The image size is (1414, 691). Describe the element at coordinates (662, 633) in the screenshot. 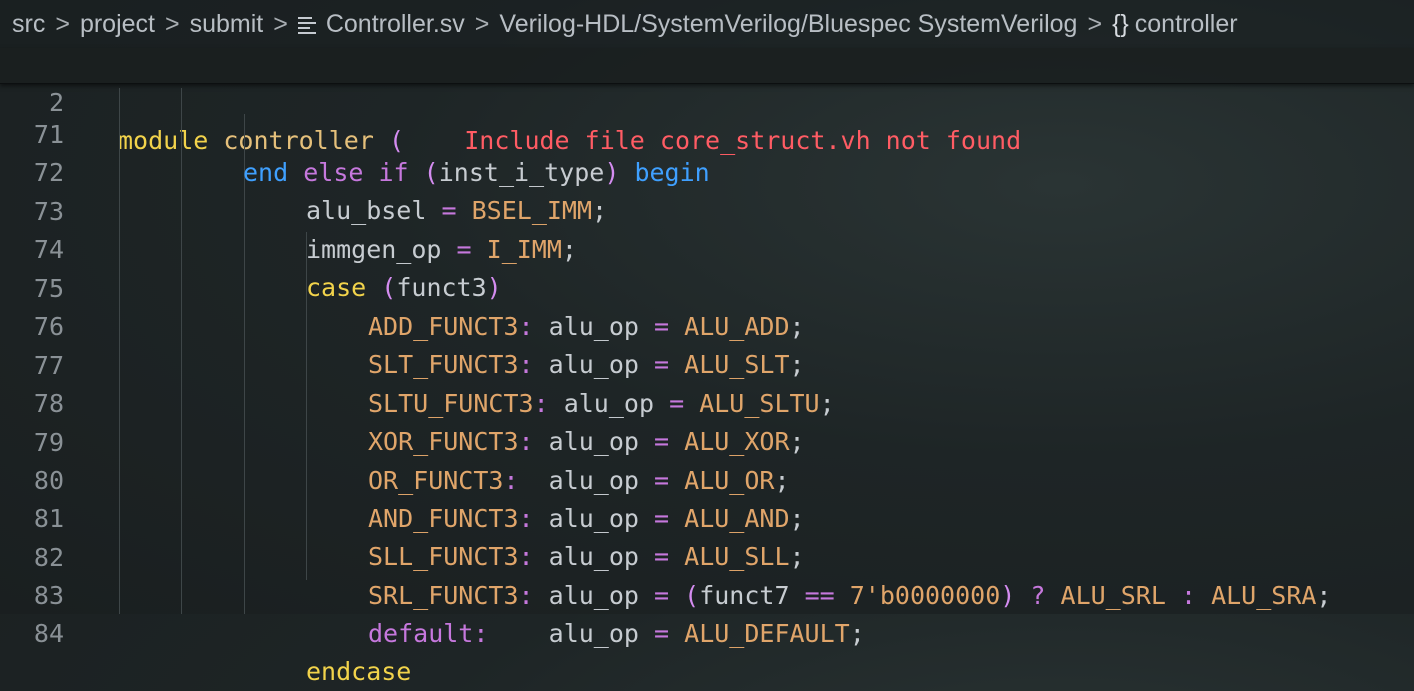

I see `token-operator: =` at that location.